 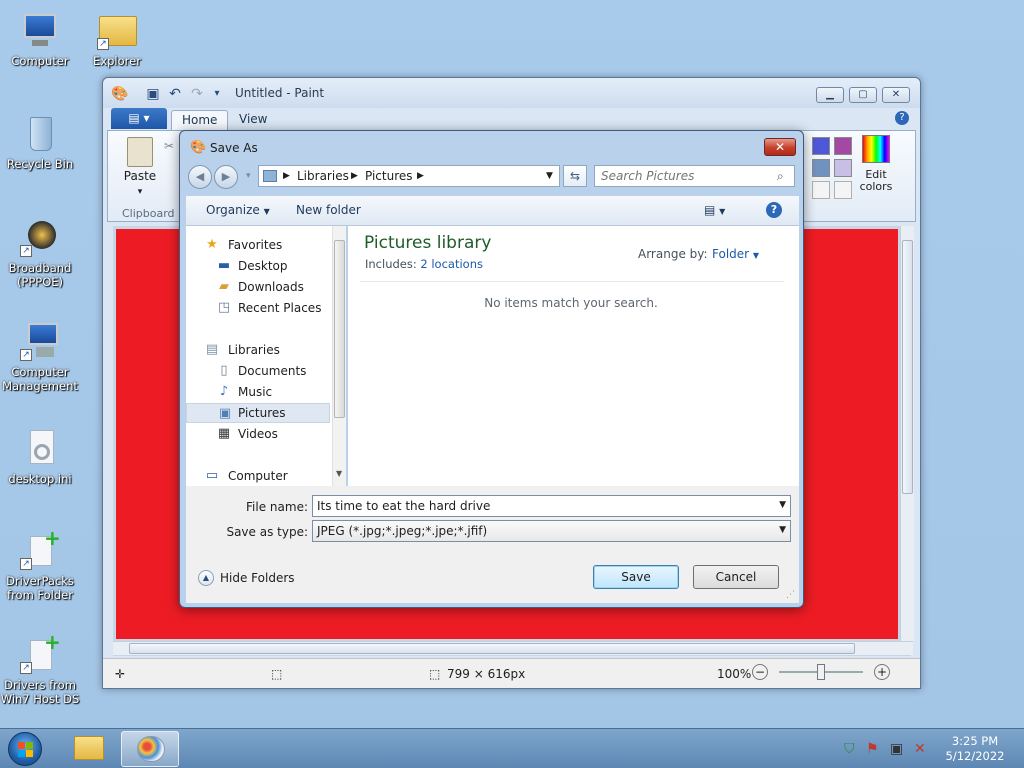 I want to click on maximize-button: ▢, so click(x=863, y=95).